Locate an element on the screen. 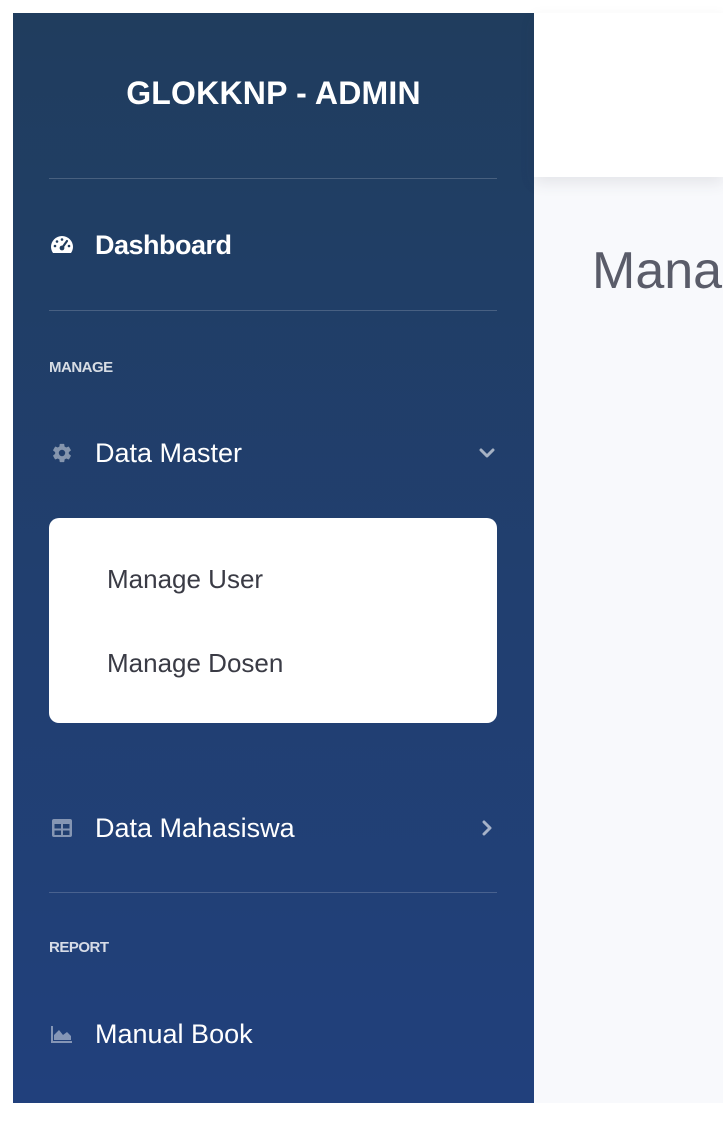 The image size is (723, 1131). table-icon is located at coordinates (62, 828).